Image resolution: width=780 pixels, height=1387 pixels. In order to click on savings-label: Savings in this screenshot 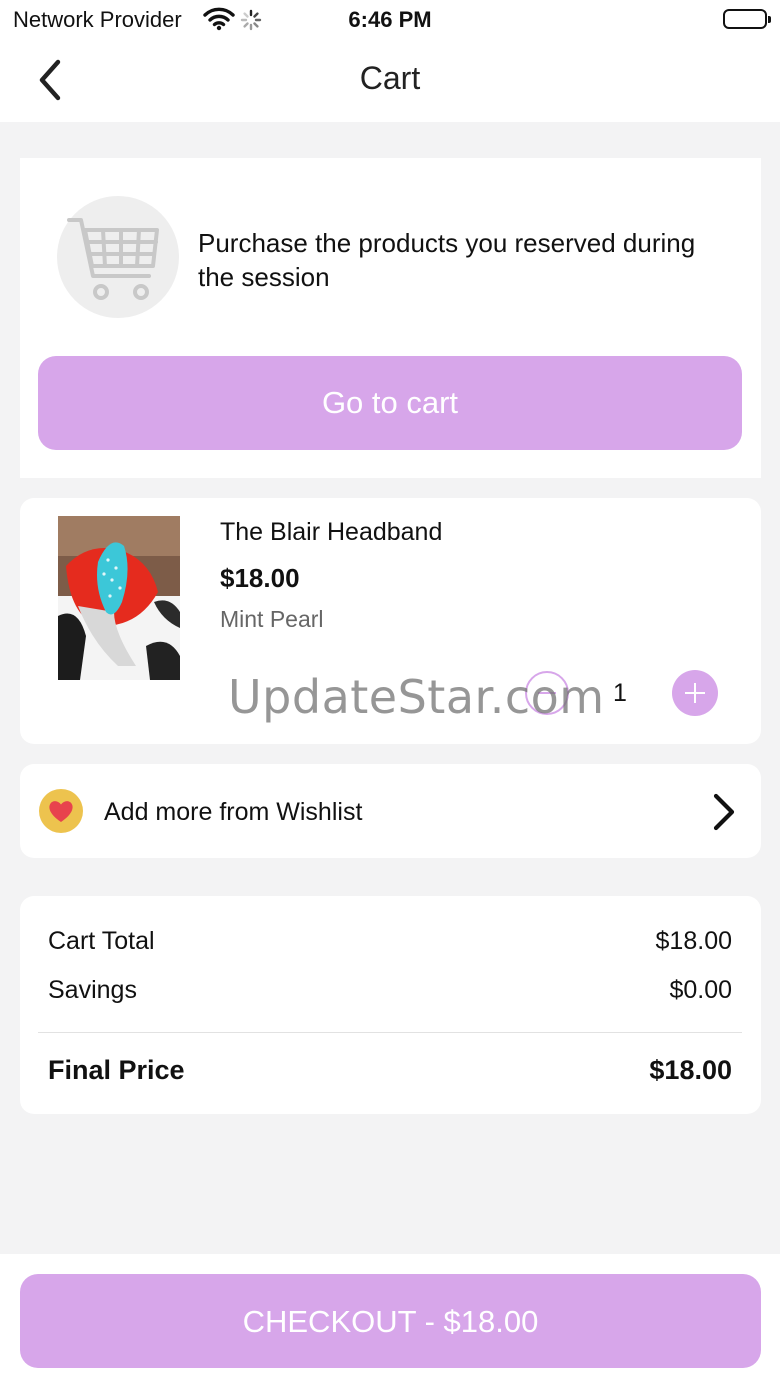, I will do `click(92, 990)`.